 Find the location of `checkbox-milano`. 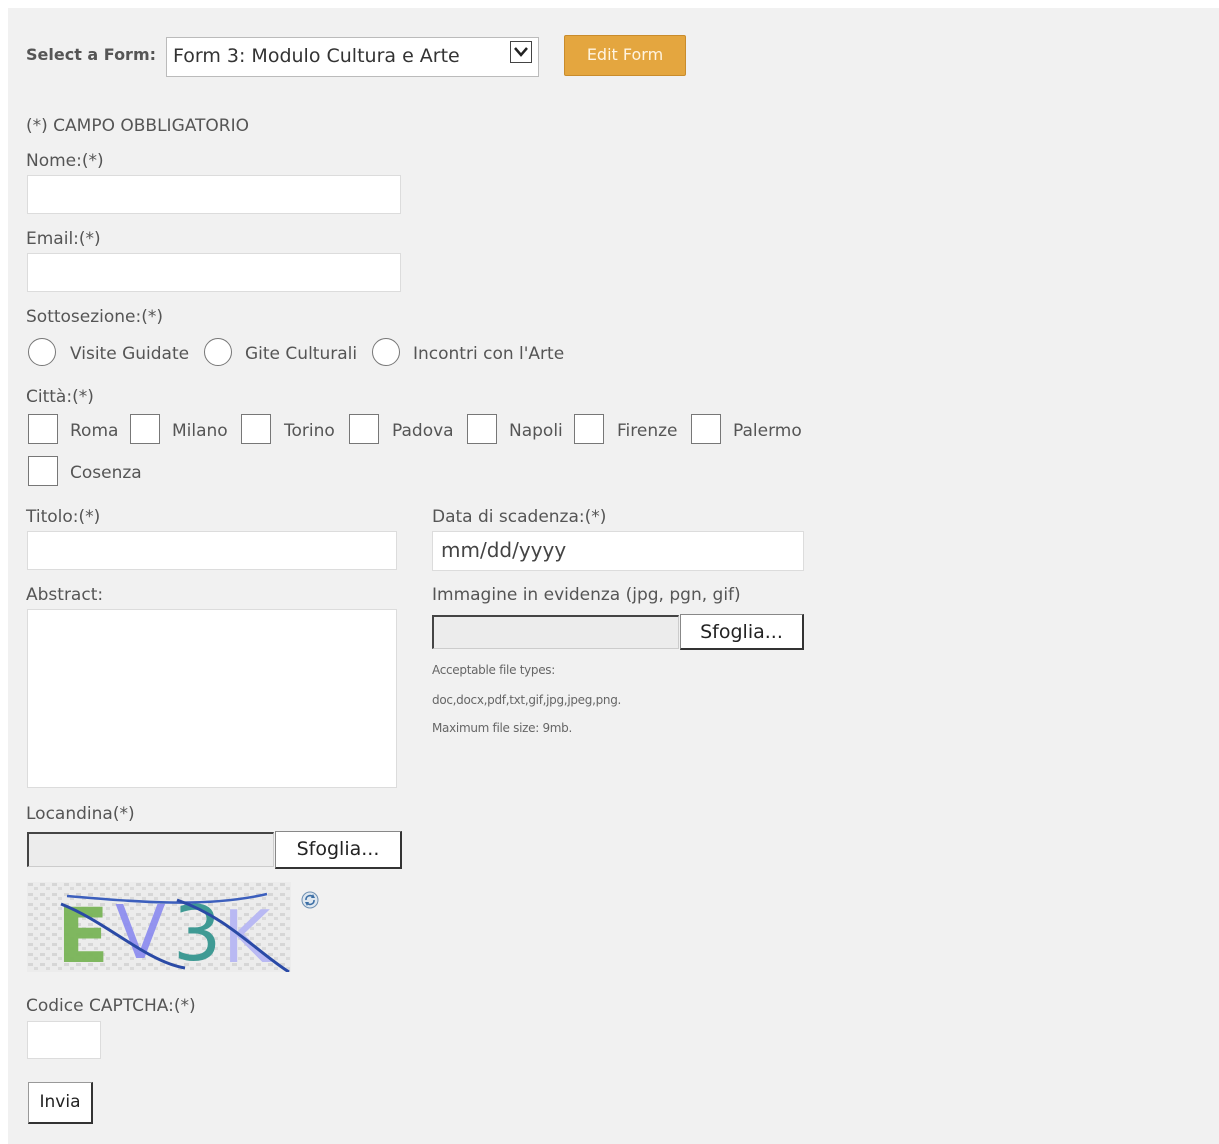

checkbox-milano is located at coordinates (145, 429).